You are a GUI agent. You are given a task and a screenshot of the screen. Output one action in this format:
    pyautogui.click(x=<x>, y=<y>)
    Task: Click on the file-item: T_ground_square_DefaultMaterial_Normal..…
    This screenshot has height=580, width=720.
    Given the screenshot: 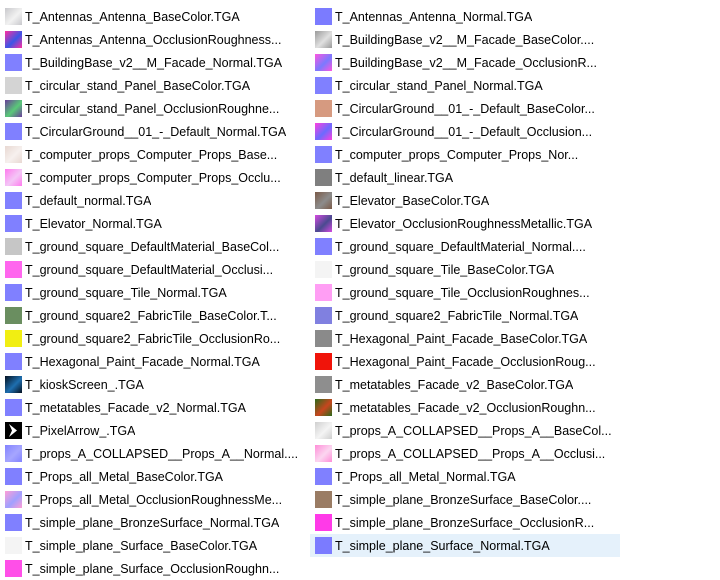 What is the action you would take?
    pyautogui.click(x=465, y=246)
    